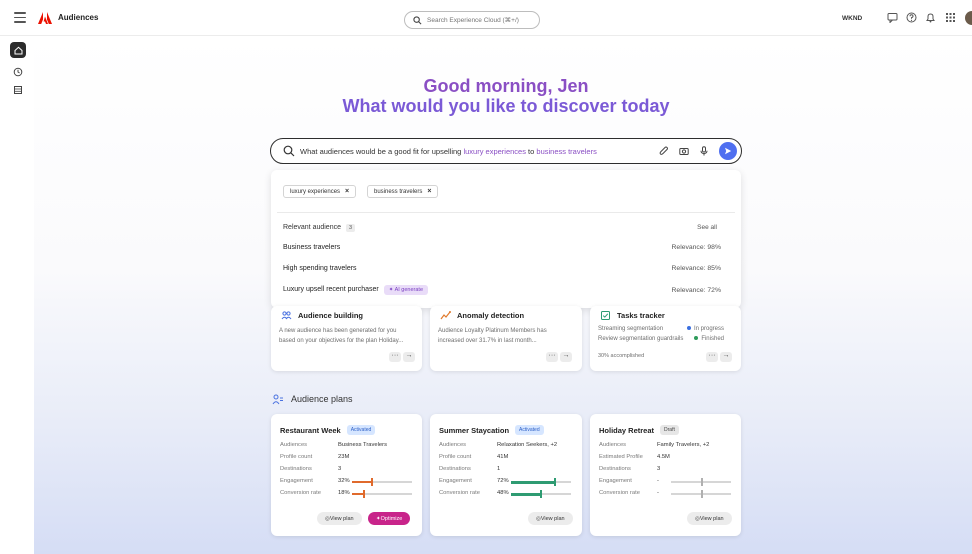  I want to click on home-icon, so click(18, 50).